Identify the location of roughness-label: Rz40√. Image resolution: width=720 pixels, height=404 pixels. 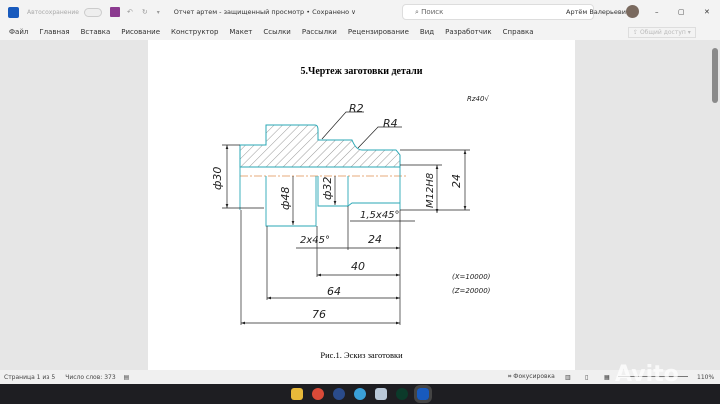
(478, 99).